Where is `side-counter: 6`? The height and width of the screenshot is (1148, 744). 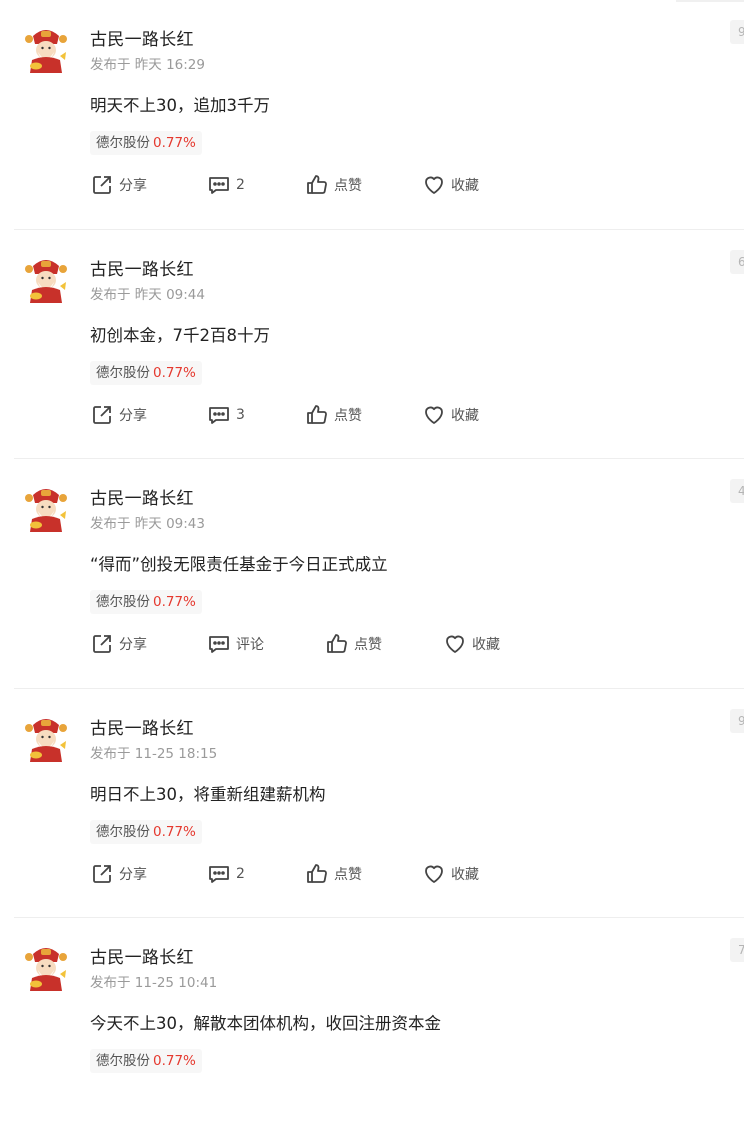 side-counter: 6 is located at coordinates (737, 261).